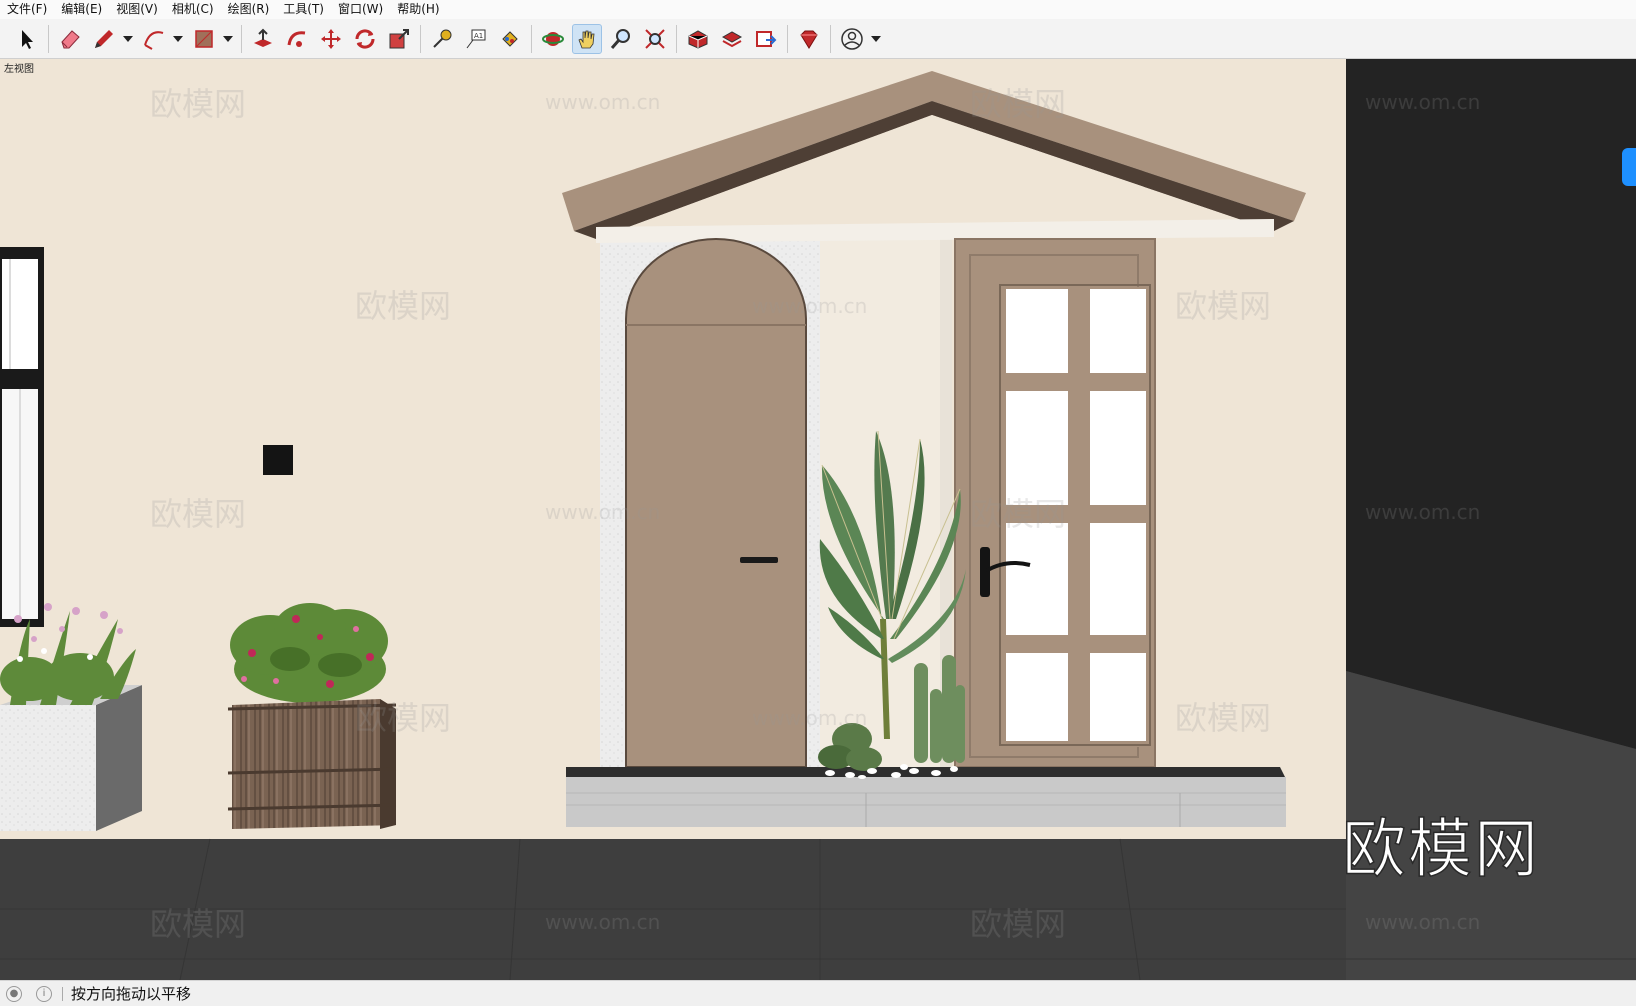 The image size is (1636, 1006). I want to click on tape-measure-tool-button, so click(442, 39).